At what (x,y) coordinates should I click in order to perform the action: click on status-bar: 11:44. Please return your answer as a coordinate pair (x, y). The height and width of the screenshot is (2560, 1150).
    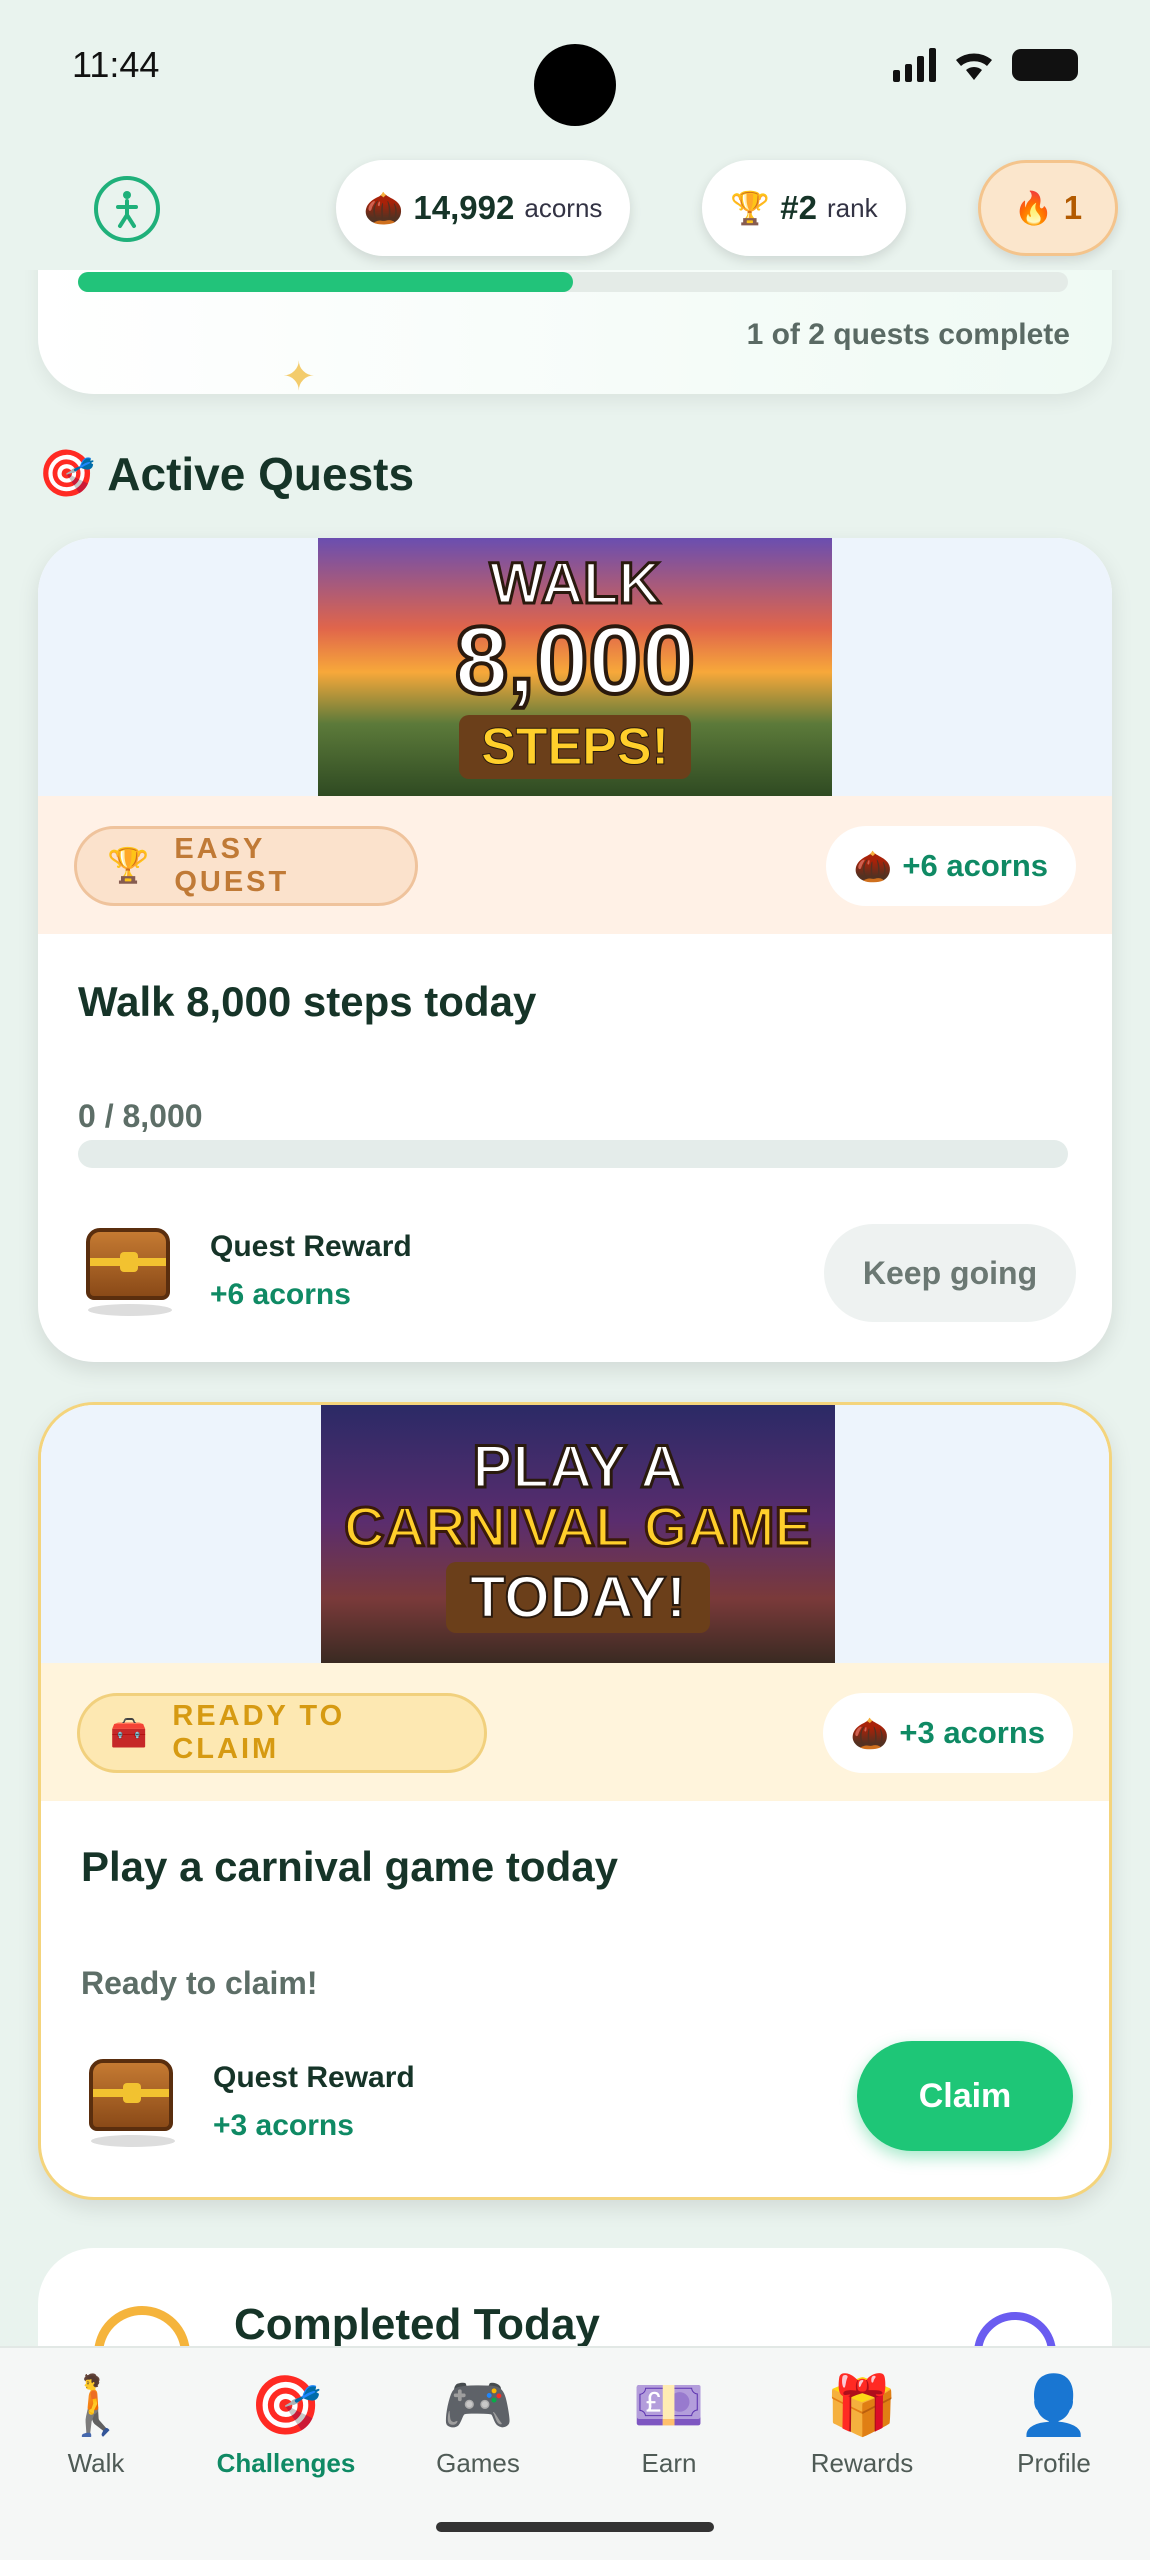
    Looking at the image, I should click on (575, 70).